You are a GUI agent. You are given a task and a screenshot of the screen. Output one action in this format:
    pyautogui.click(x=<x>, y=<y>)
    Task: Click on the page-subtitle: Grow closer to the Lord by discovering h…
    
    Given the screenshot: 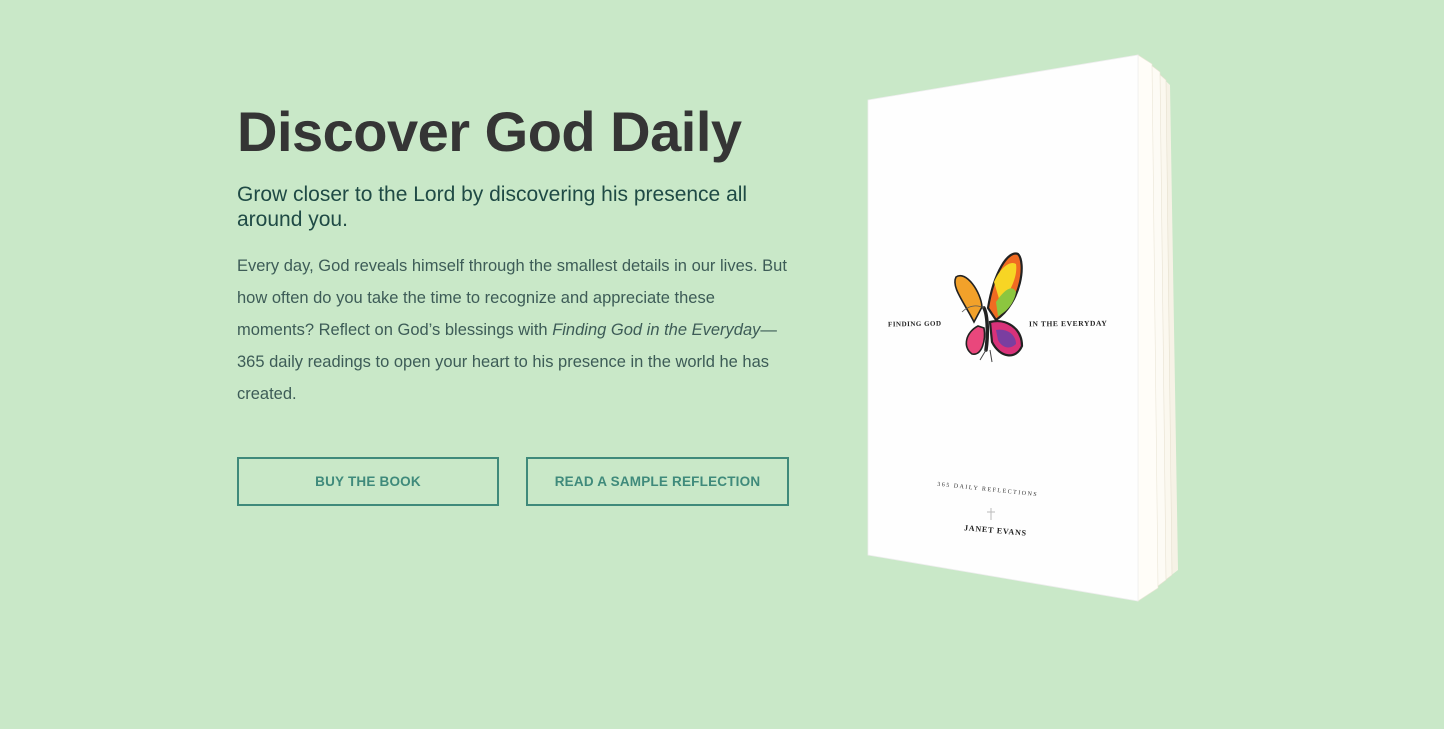 What is the action you would take?
    pyautogui.click(x=492, y=207)
    